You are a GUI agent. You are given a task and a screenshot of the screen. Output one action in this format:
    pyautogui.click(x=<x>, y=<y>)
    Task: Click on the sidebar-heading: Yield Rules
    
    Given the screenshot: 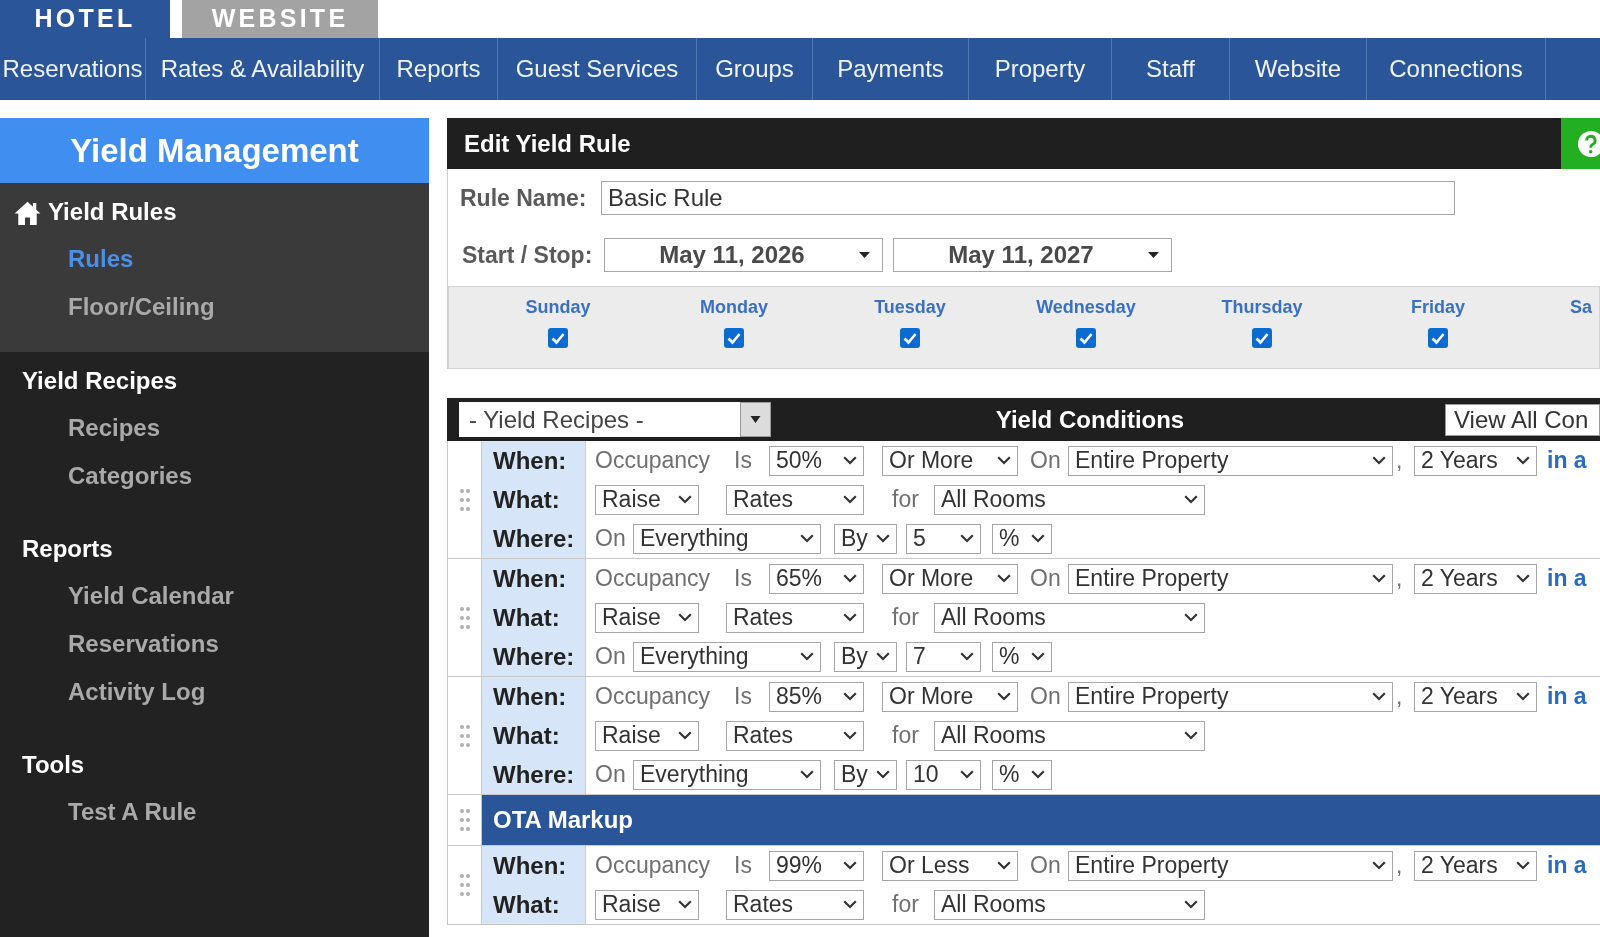 What is the action you would take?
    pyautogui.click(x=112, y=212)
    